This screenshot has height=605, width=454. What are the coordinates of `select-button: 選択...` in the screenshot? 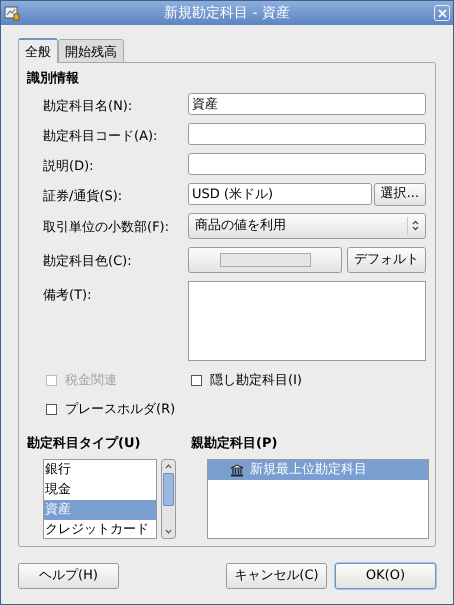 It's located at (400, 194).